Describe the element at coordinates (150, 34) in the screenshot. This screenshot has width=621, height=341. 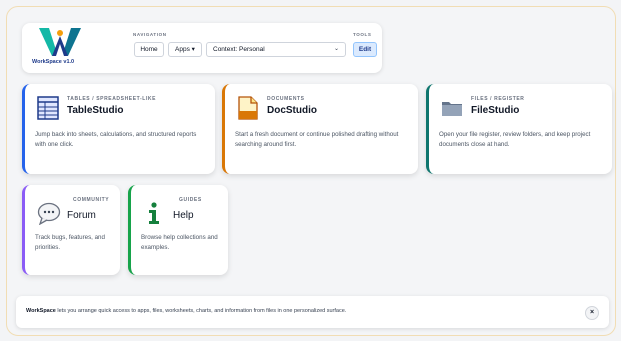
I see `navigation-label: NAVIGATION` at that location.